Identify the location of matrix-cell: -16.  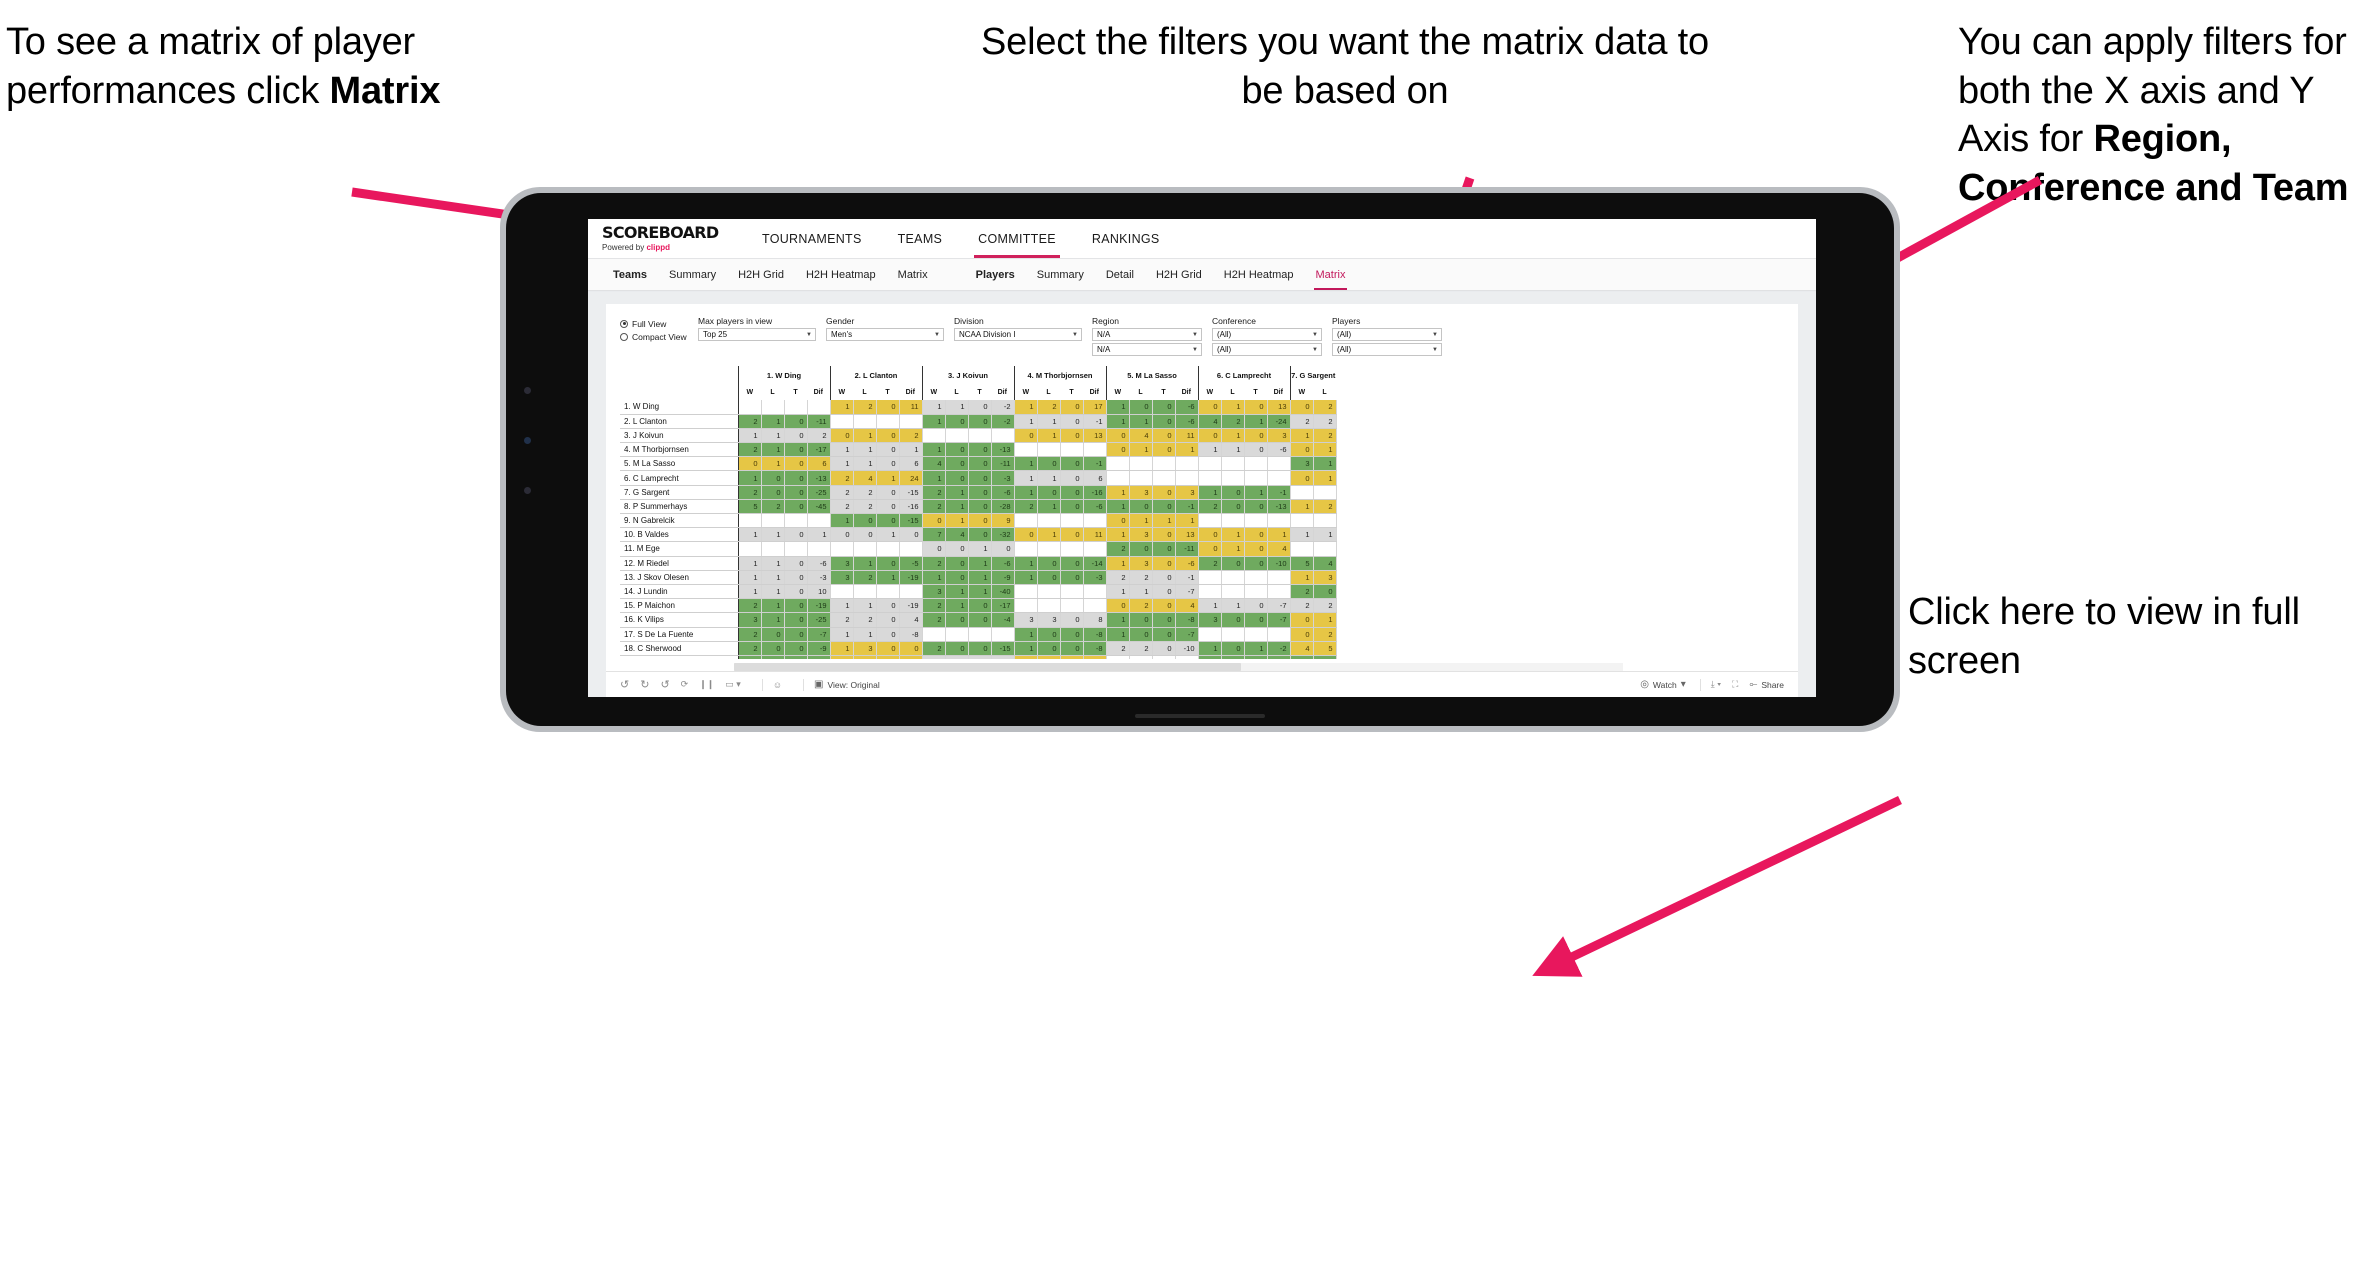
(1279, 657).